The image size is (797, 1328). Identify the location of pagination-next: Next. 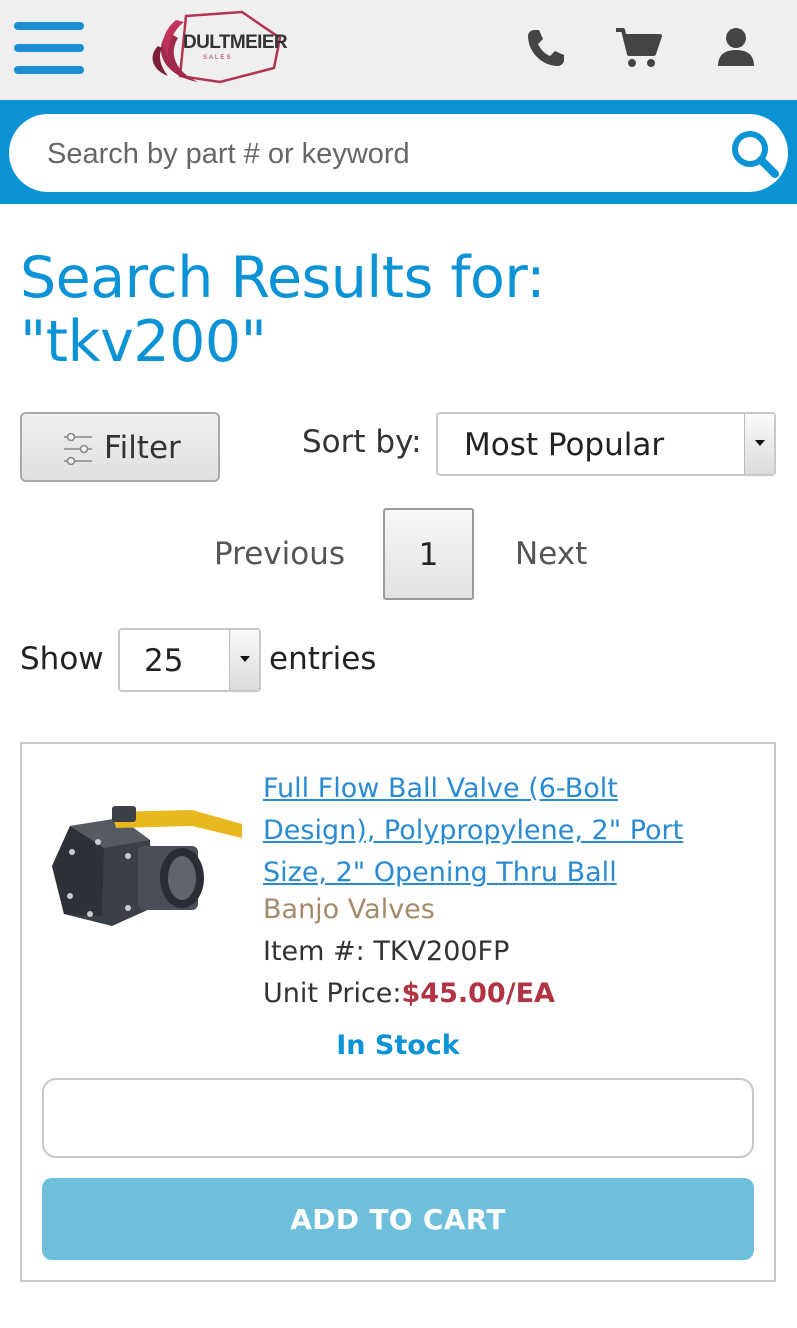
(551, 554).